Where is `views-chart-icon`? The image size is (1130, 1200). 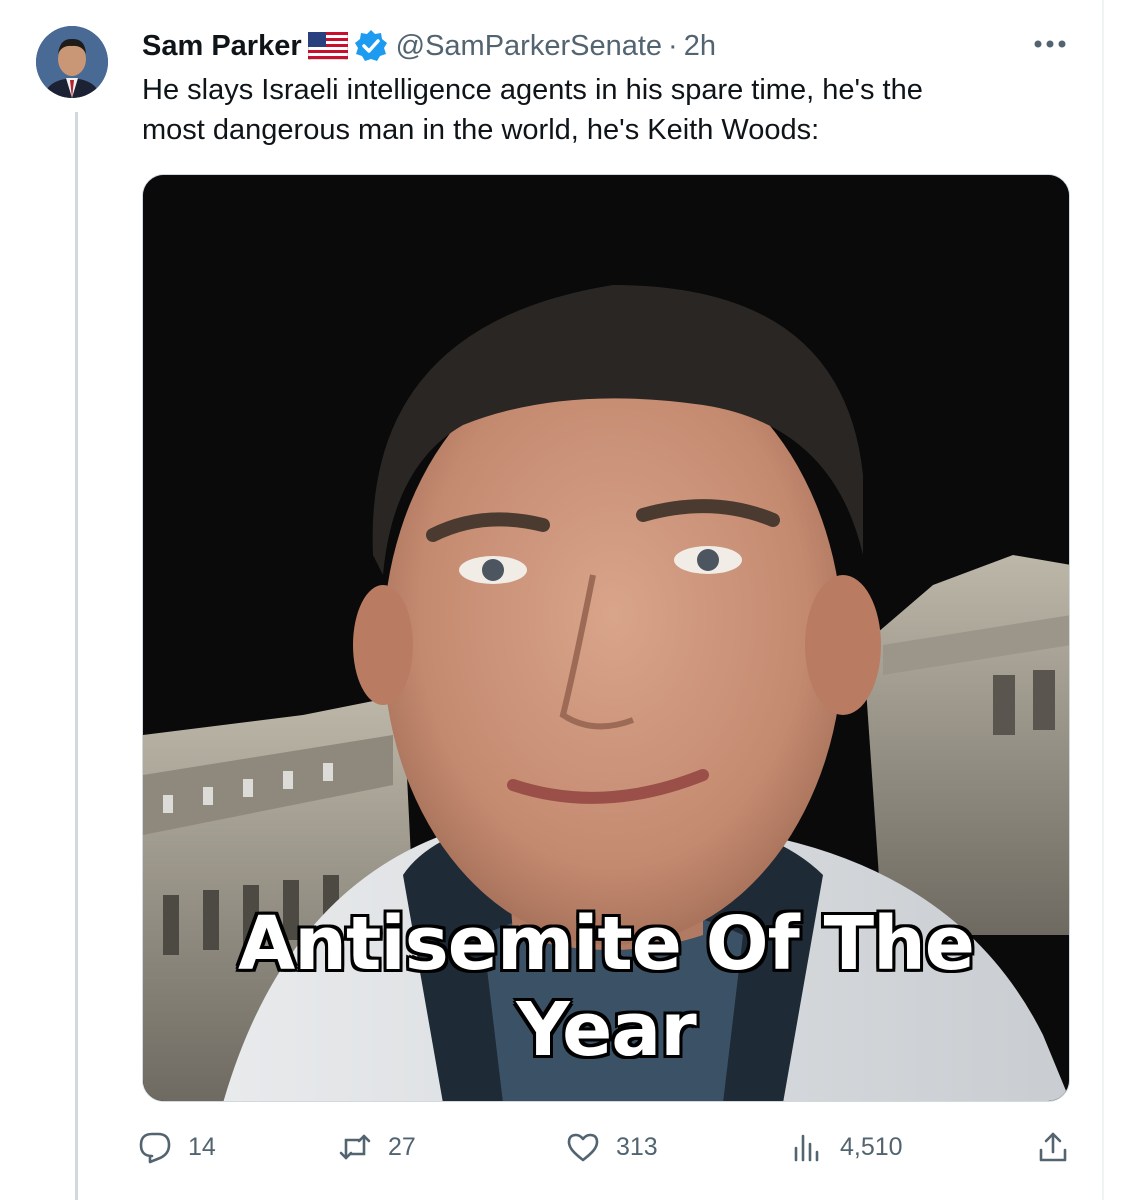
views-chart-icon is located at coordinates (806, 1148).